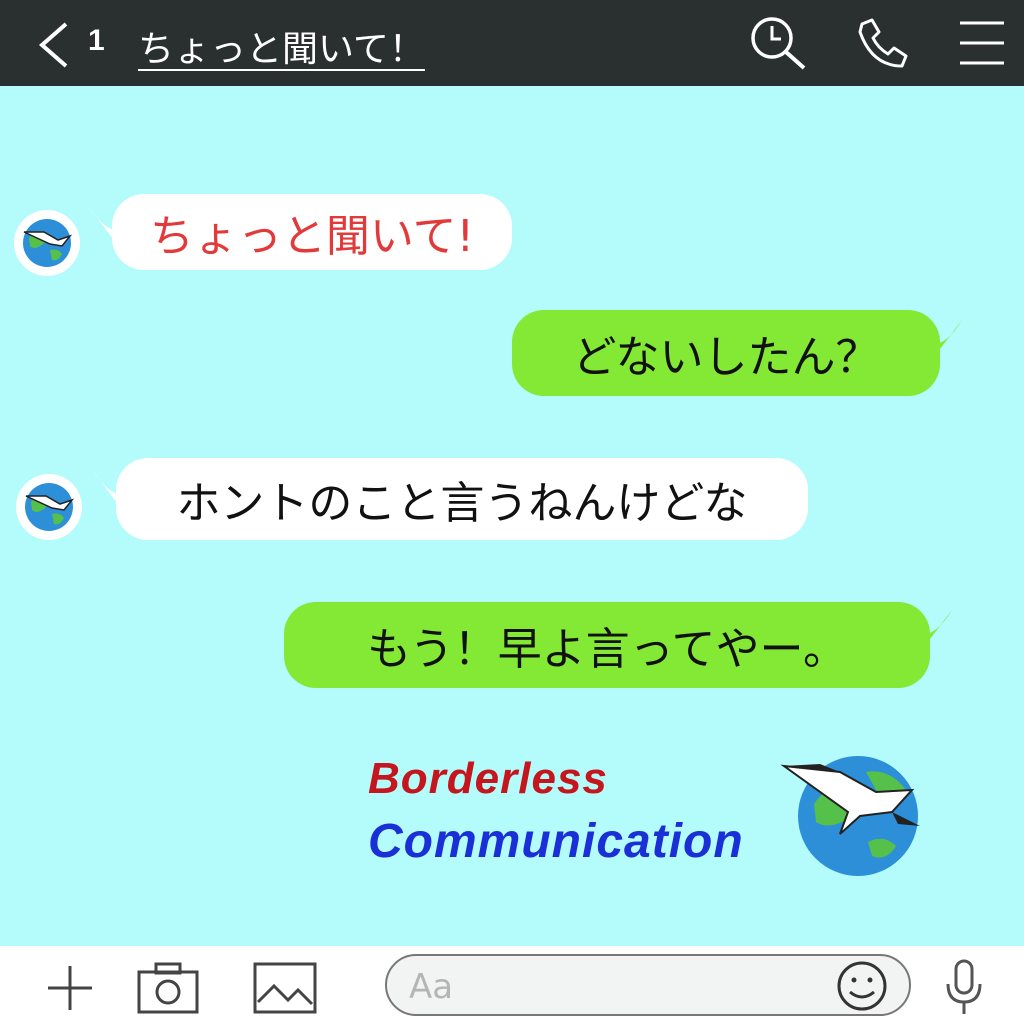 The image size is (1024, 1024). I want to click on message-input, so click(619, 987).